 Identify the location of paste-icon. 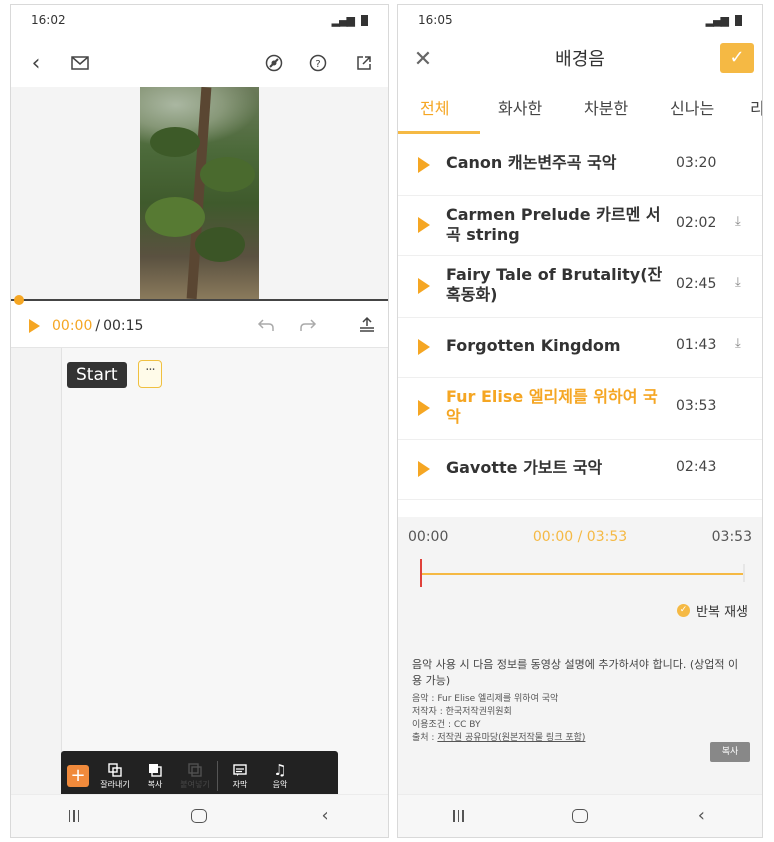
(195, 770).